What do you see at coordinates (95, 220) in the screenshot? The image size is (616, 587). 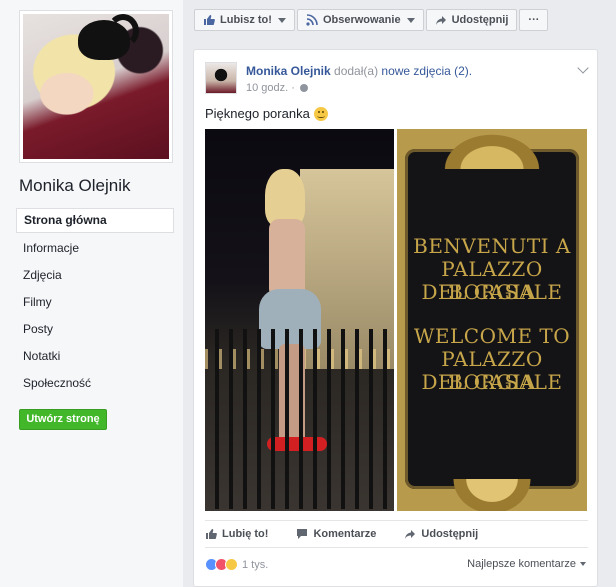 I see `nav-item-home: Strona główna` at bounding box center [95, 220].